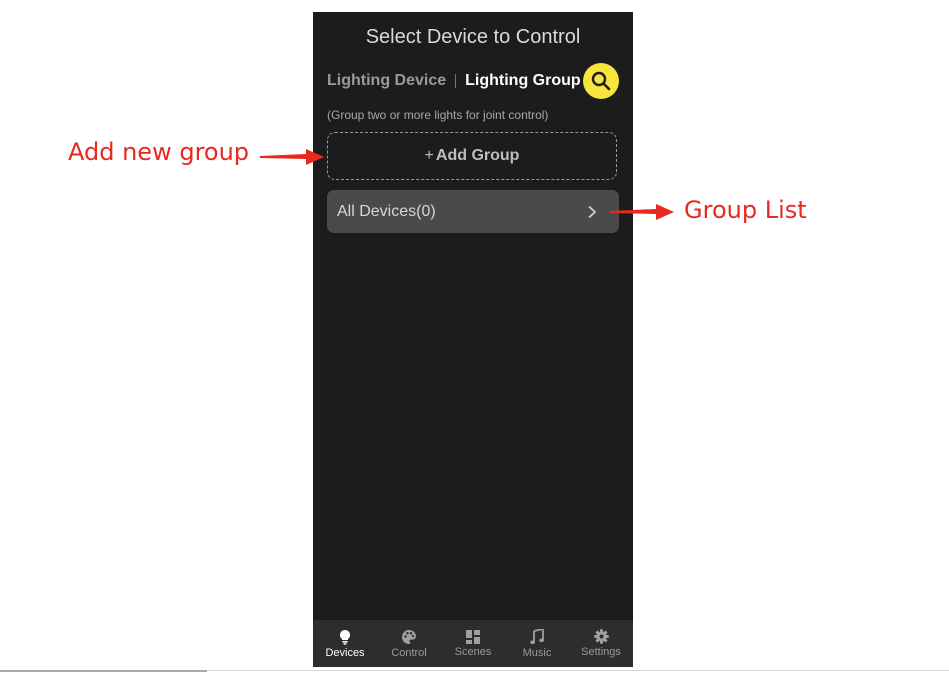 This screenshot has width=949, height=673. I want to click on group-name: All Devices(0), so click(386, 211).